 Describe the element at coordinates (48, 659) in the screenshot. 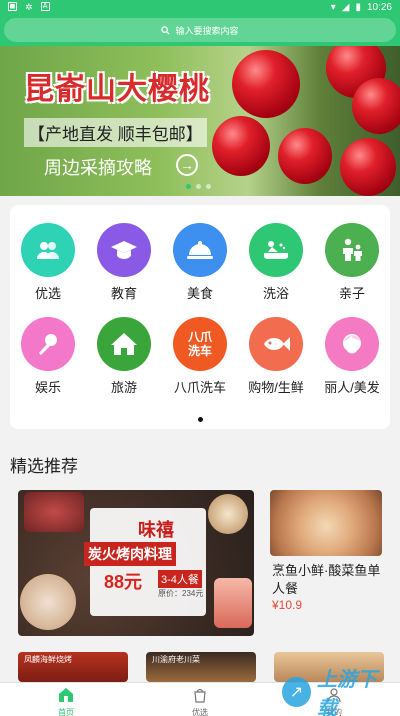

I see `deal-card-label: 凤麟海鲜烧烤` at that location.